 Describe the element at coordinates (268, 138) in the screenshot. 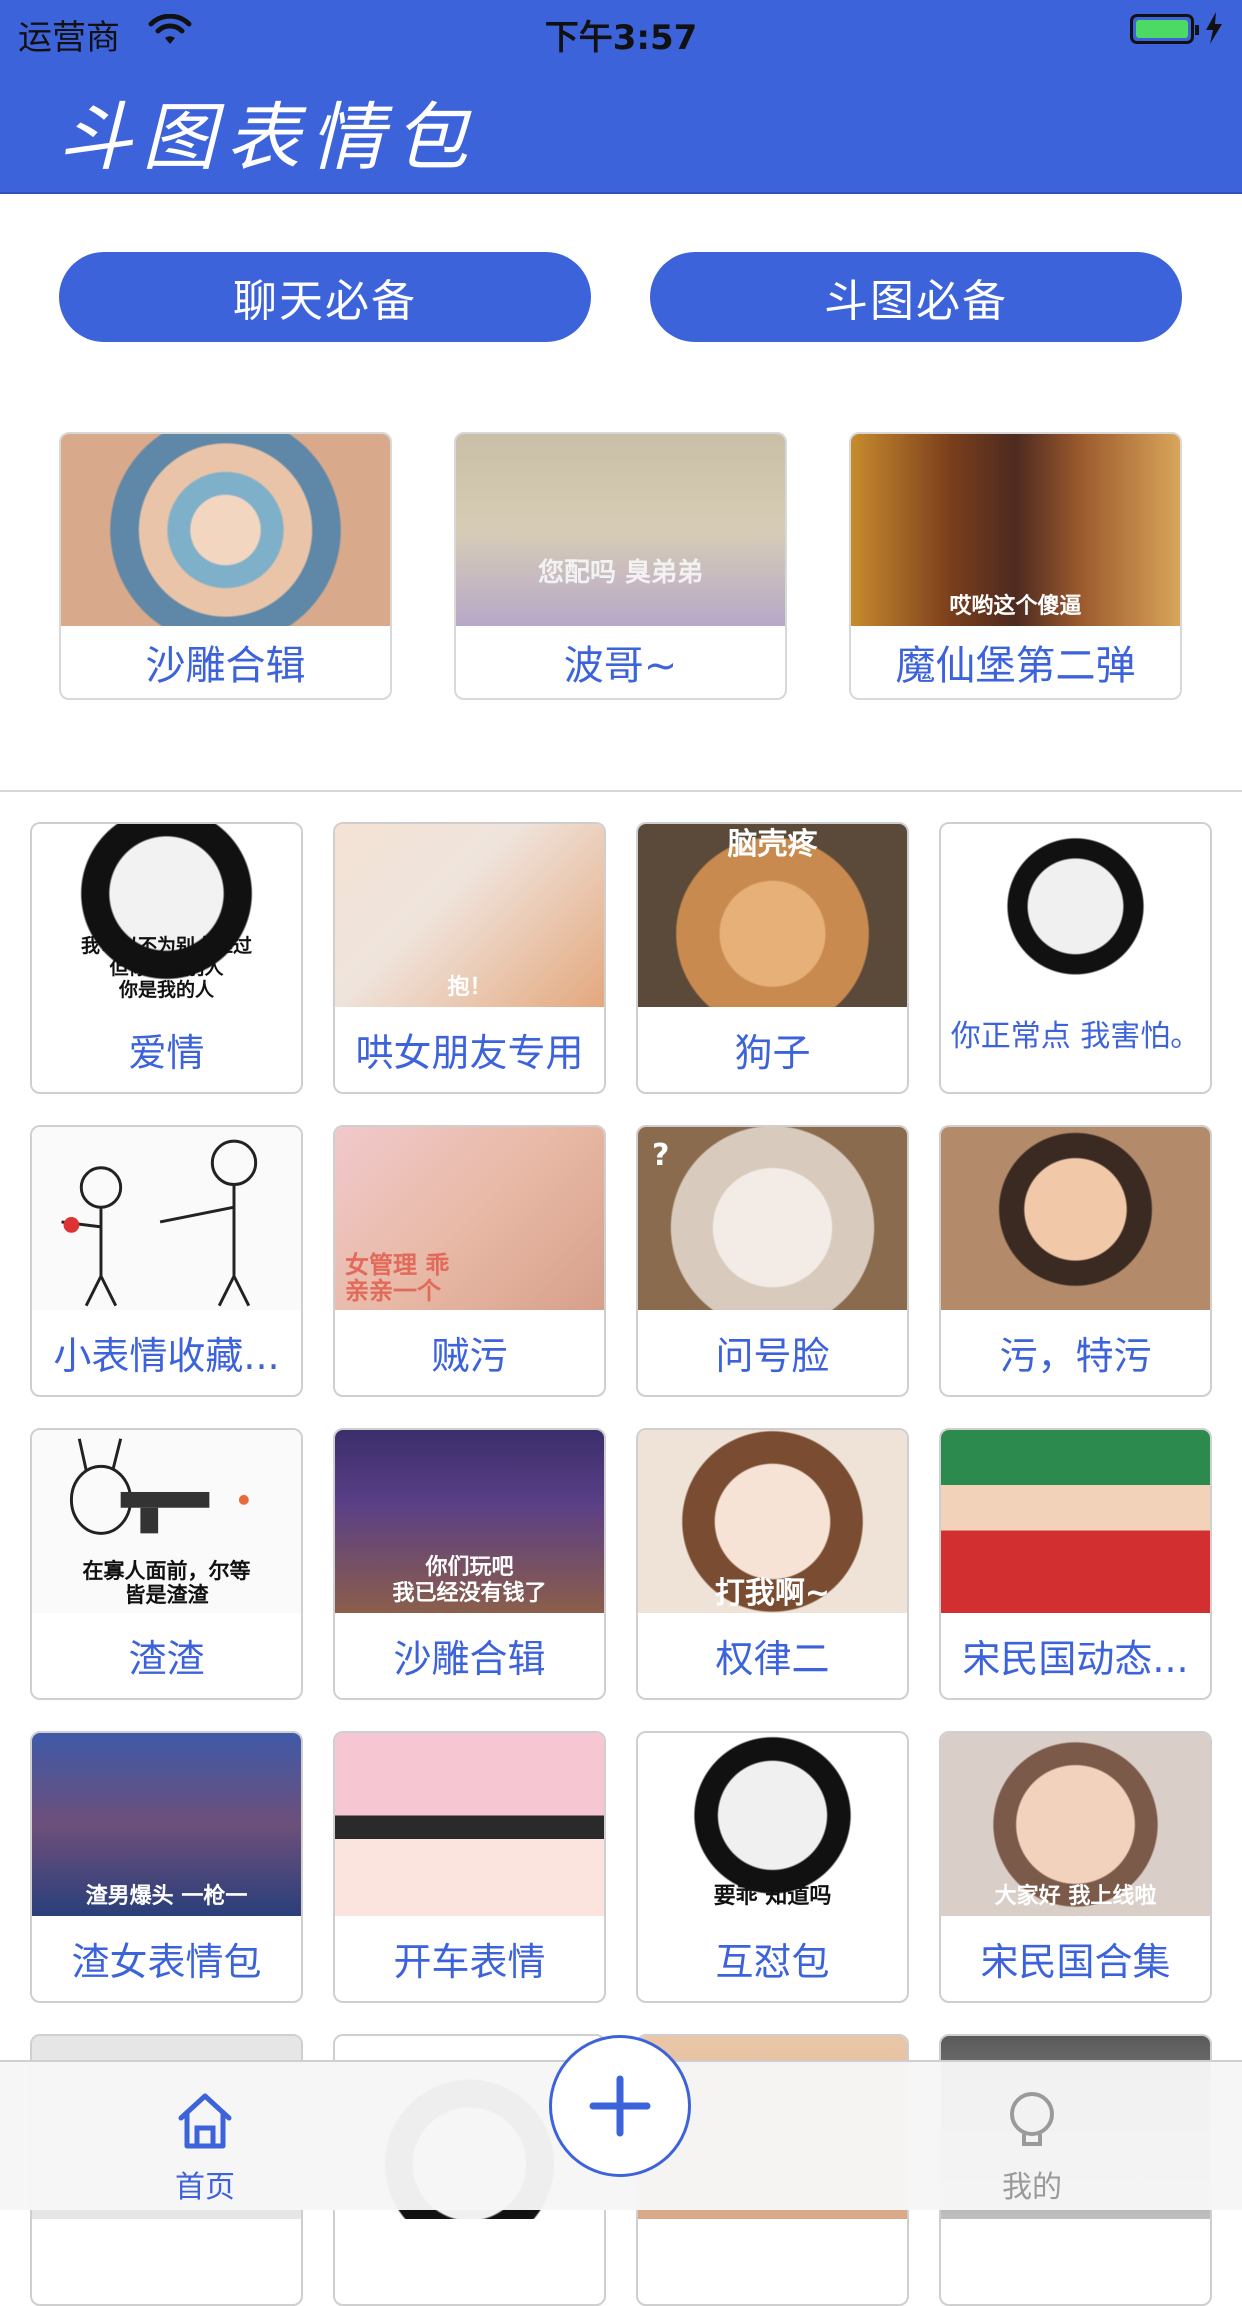

I see `page-title: 斗图表情包` at that location.